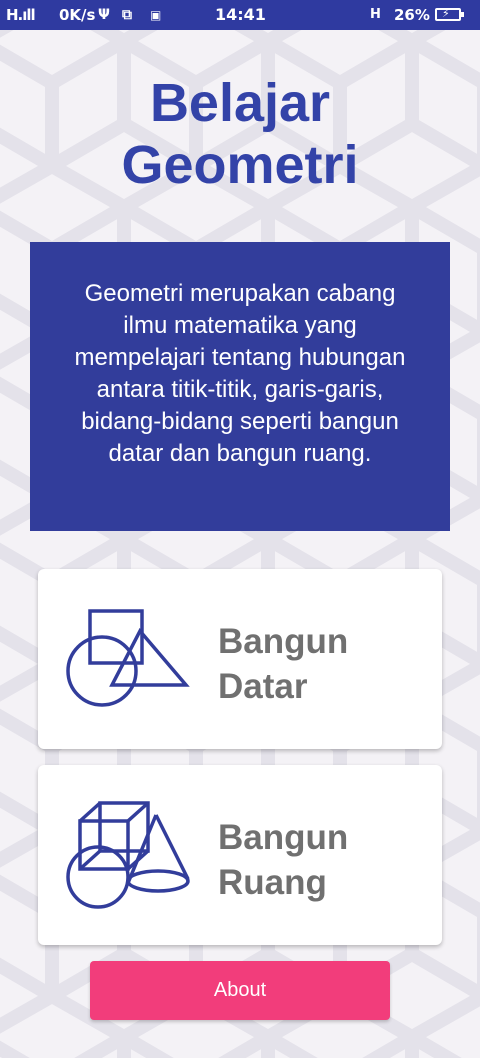 The image size is (480, 1058). Describe the element at coordinates (412, 15) in the screenshot. I see `battery-percent: 26%` at that location.